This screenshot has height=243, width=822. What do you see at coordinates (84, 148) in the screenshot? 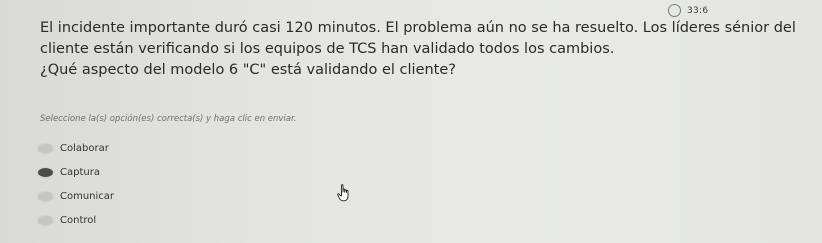
I see `option-label: Colaborar` at bounding box center [84, 148].